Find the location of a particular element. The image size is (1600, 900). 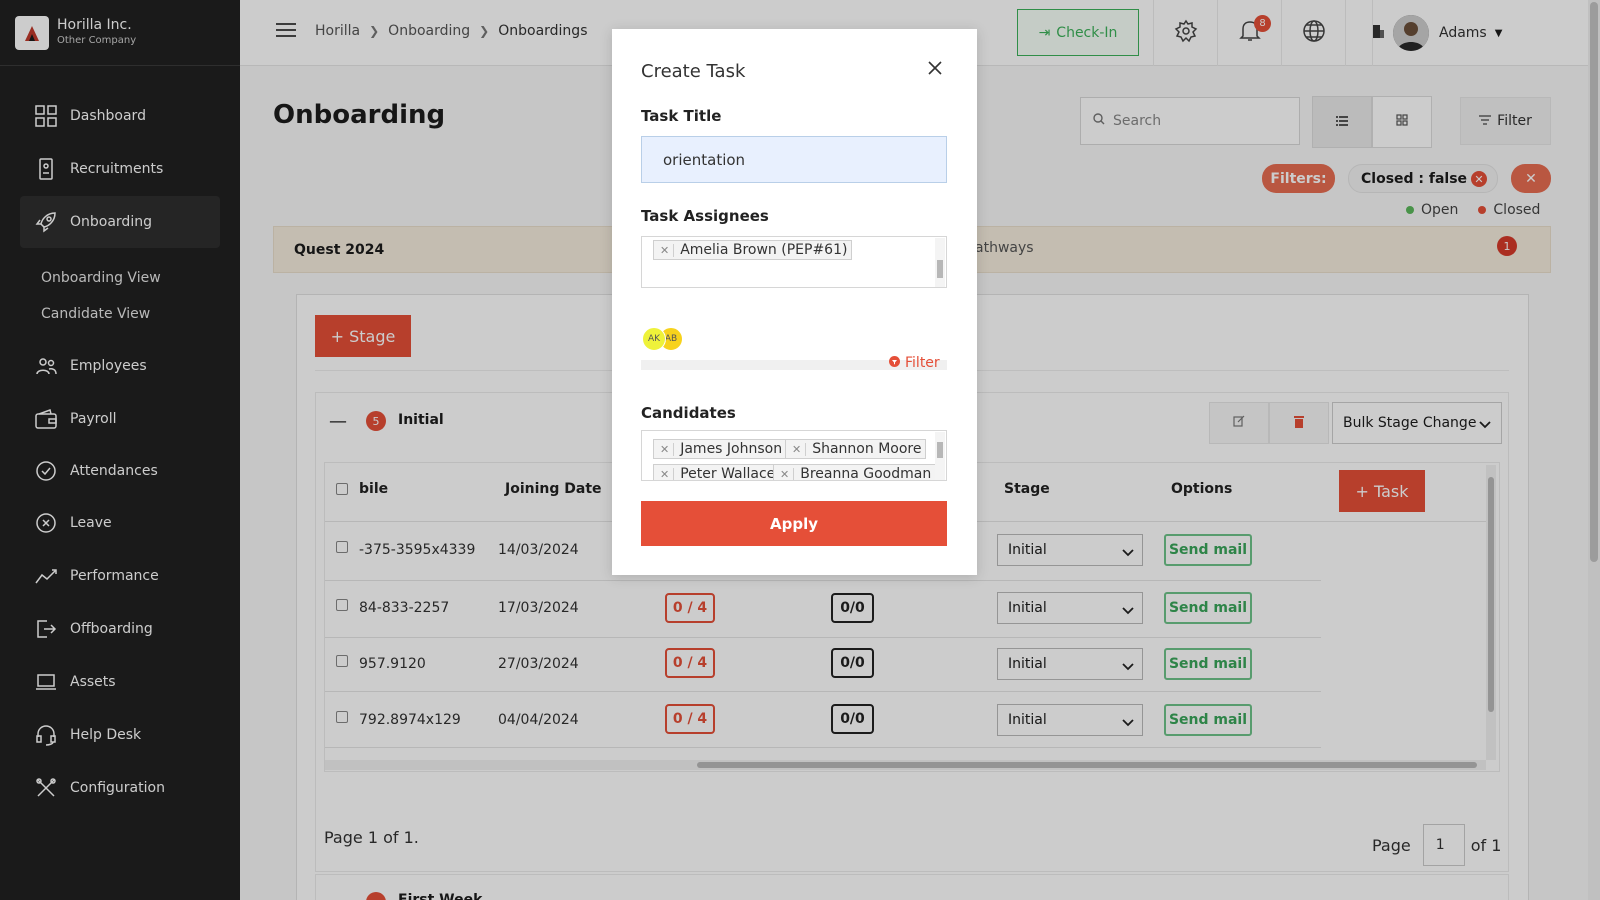

avatar: AK is located at coordinates (654, 339).